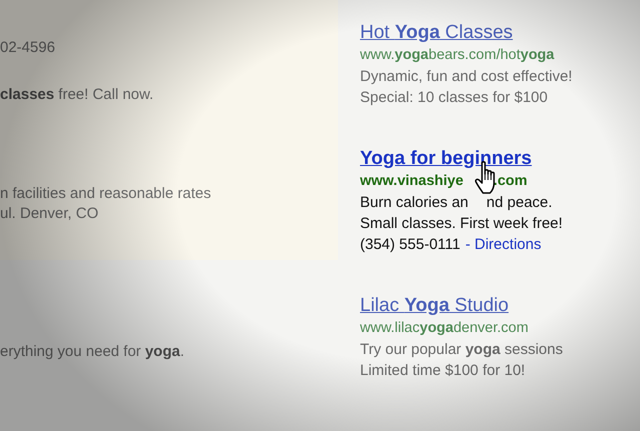  I want to click on result-text: 02-4596, so click(28, 48).